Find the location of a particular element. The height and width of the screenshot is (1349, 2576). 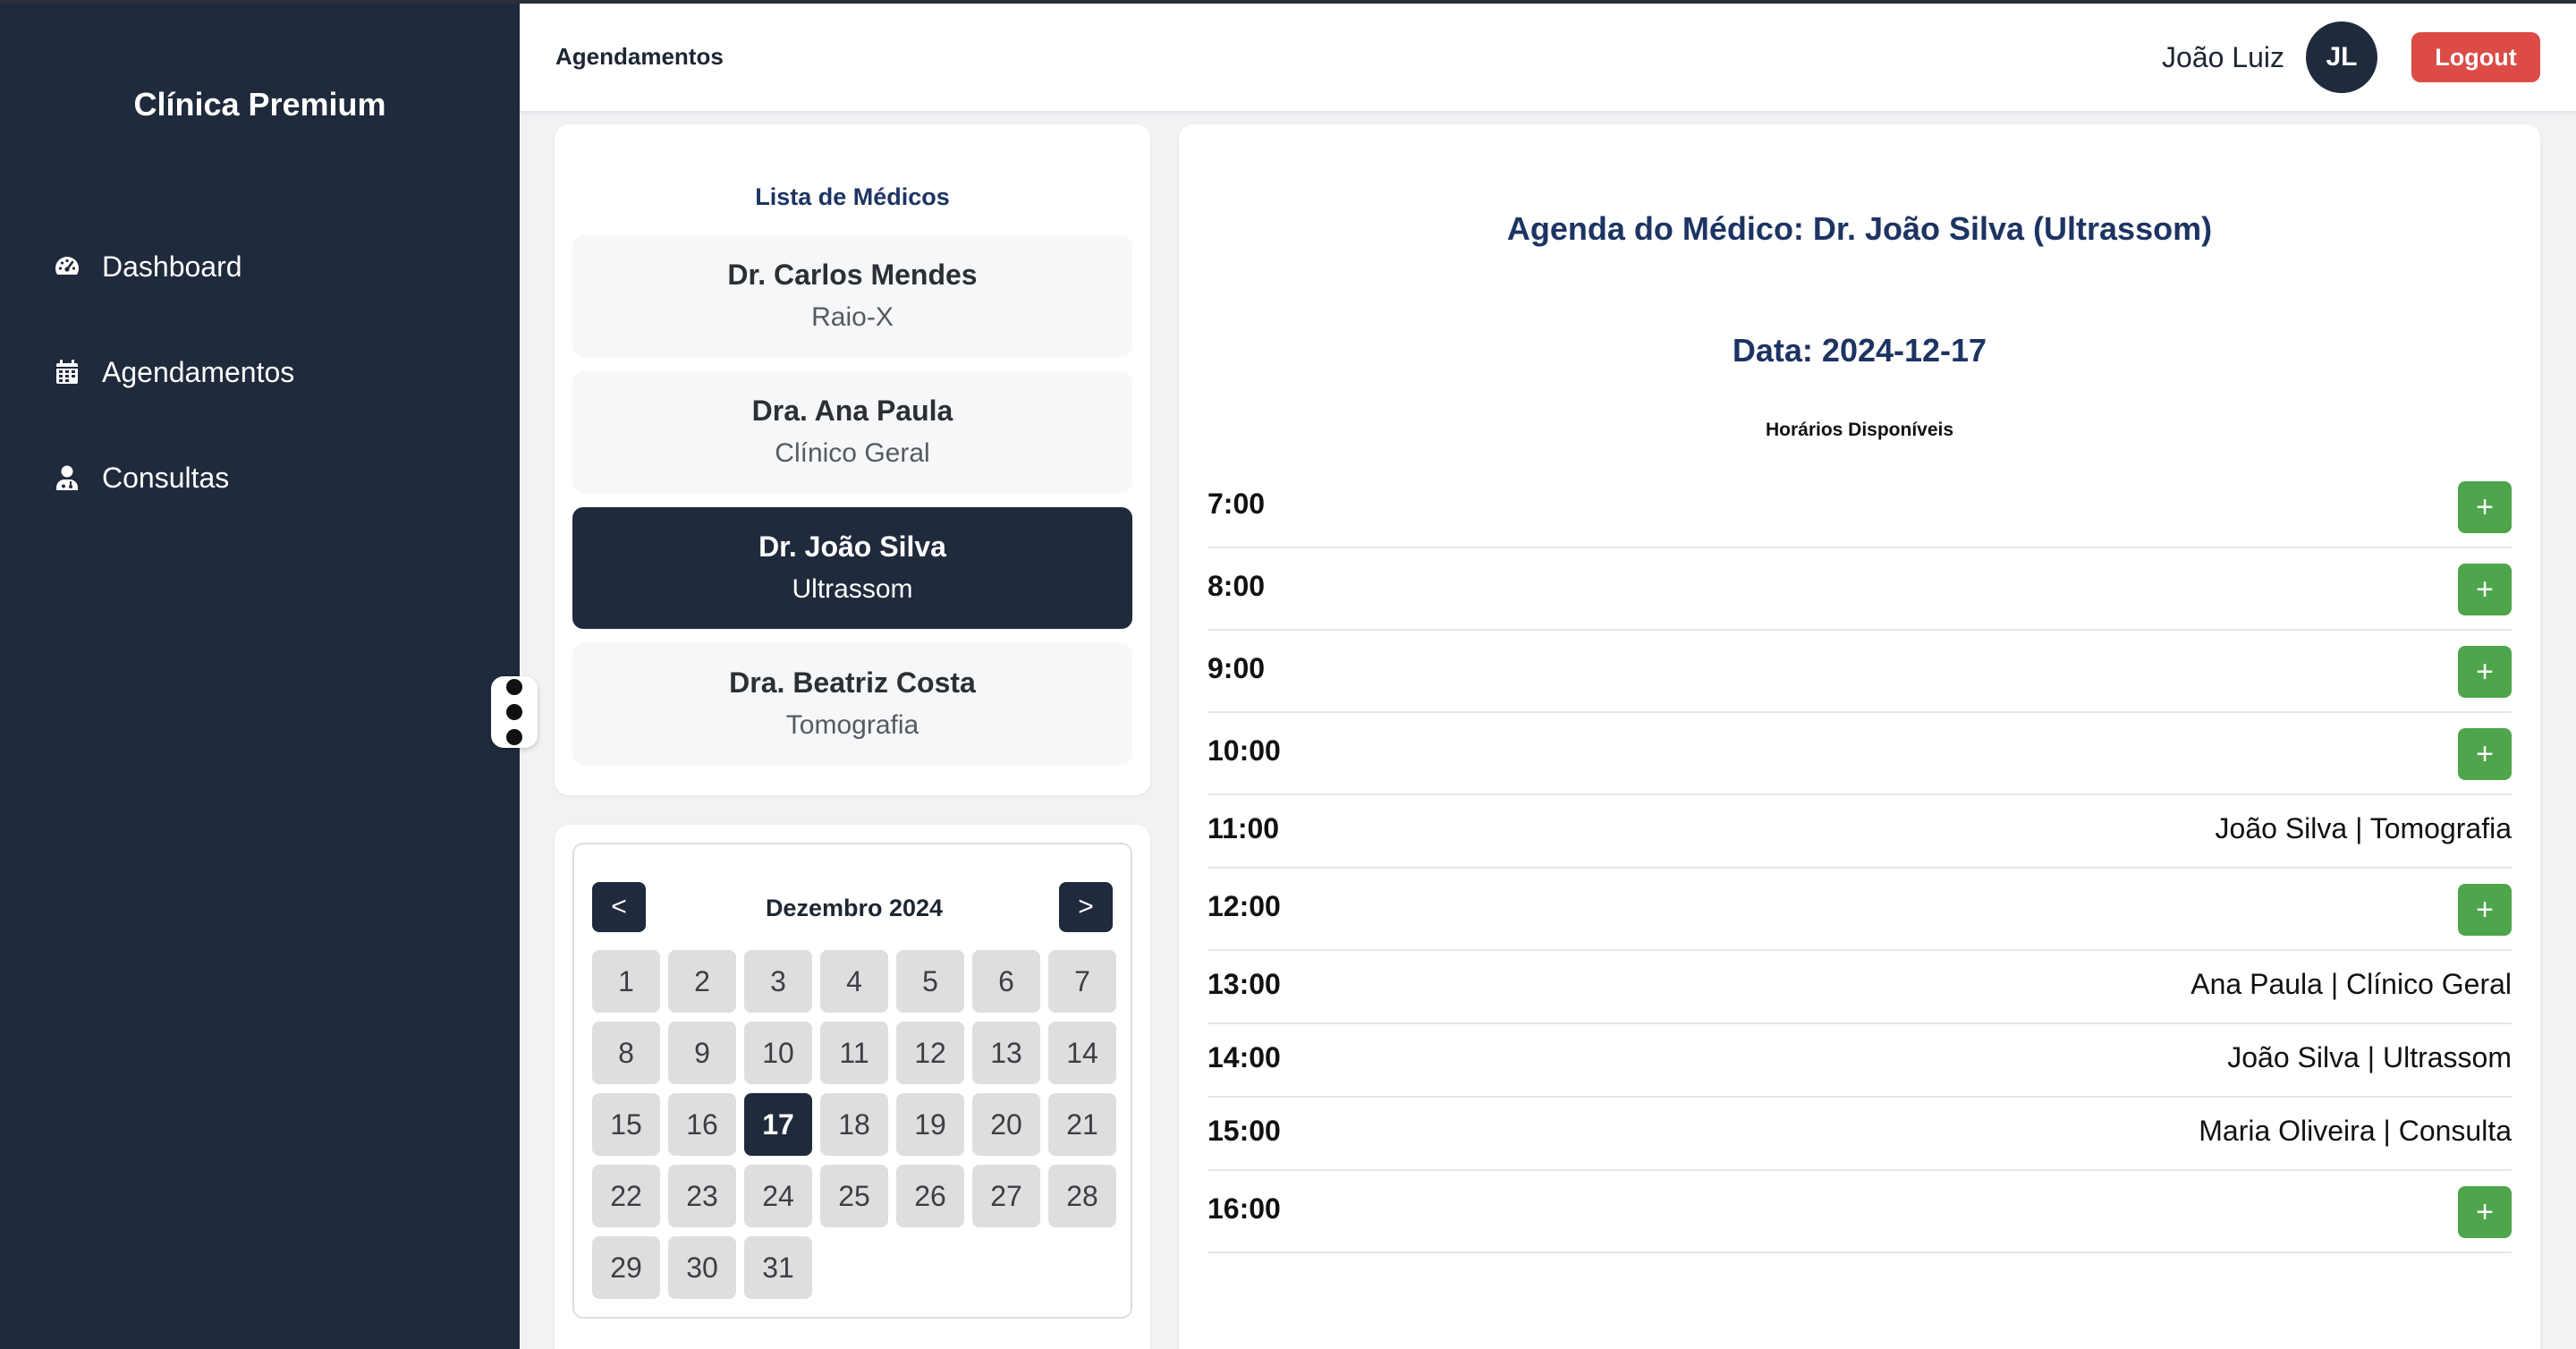

doctor-item-selected: Dr. João Silva Ultrassom is located at coordinates (852, 568).